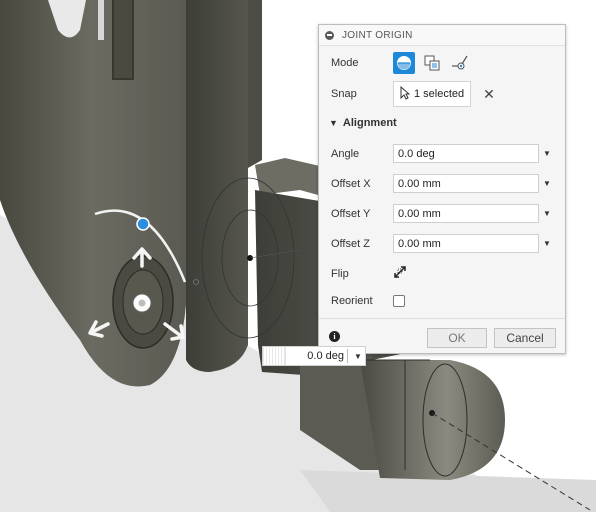 The height and width of the screenshot is (512, 596). I want to click on simple-origin-icon, so click(404, 63).